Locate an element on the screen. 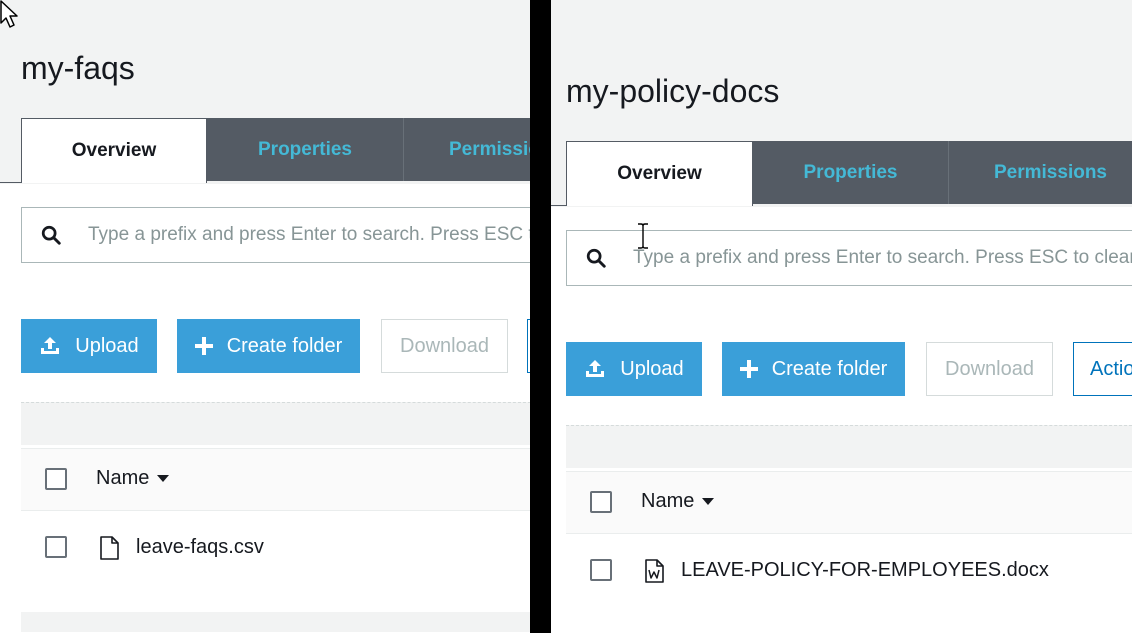 This screenshot has width=1132, height=633. file-name-link: LEAVE-POLICY-FOR-EMPLOYEES.docx is located at coordinates (865, 570).